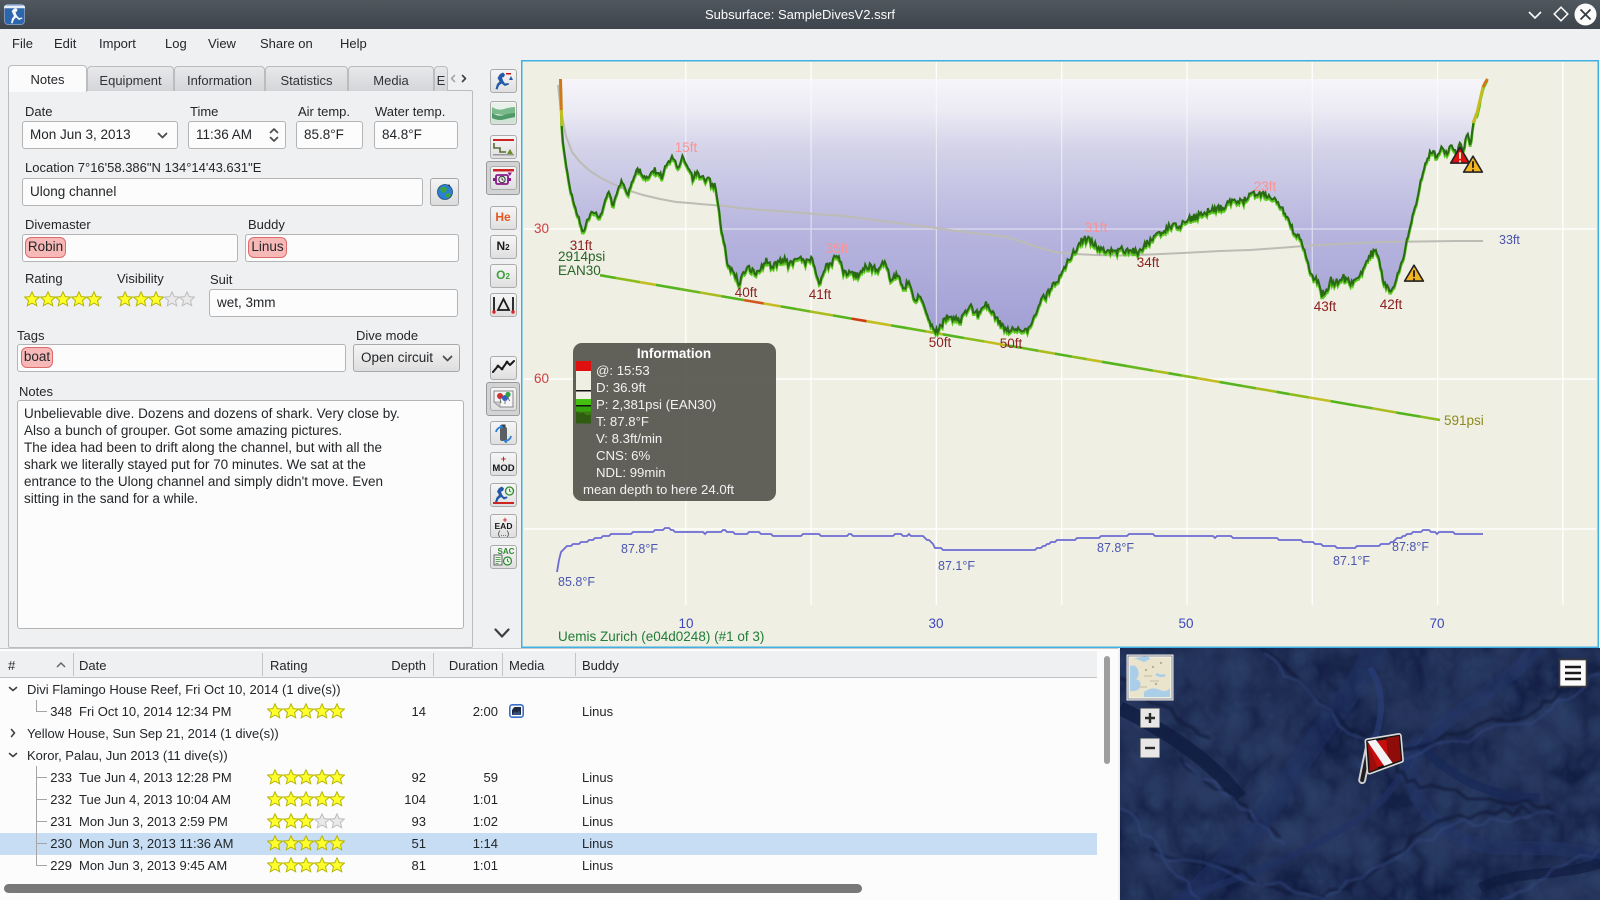 This screenshot has width=1600, height=900. What do you see at coordinates (1436, 623) in the screenshot?
I see `svg-text: 70` at bounding box center [1436, 623].